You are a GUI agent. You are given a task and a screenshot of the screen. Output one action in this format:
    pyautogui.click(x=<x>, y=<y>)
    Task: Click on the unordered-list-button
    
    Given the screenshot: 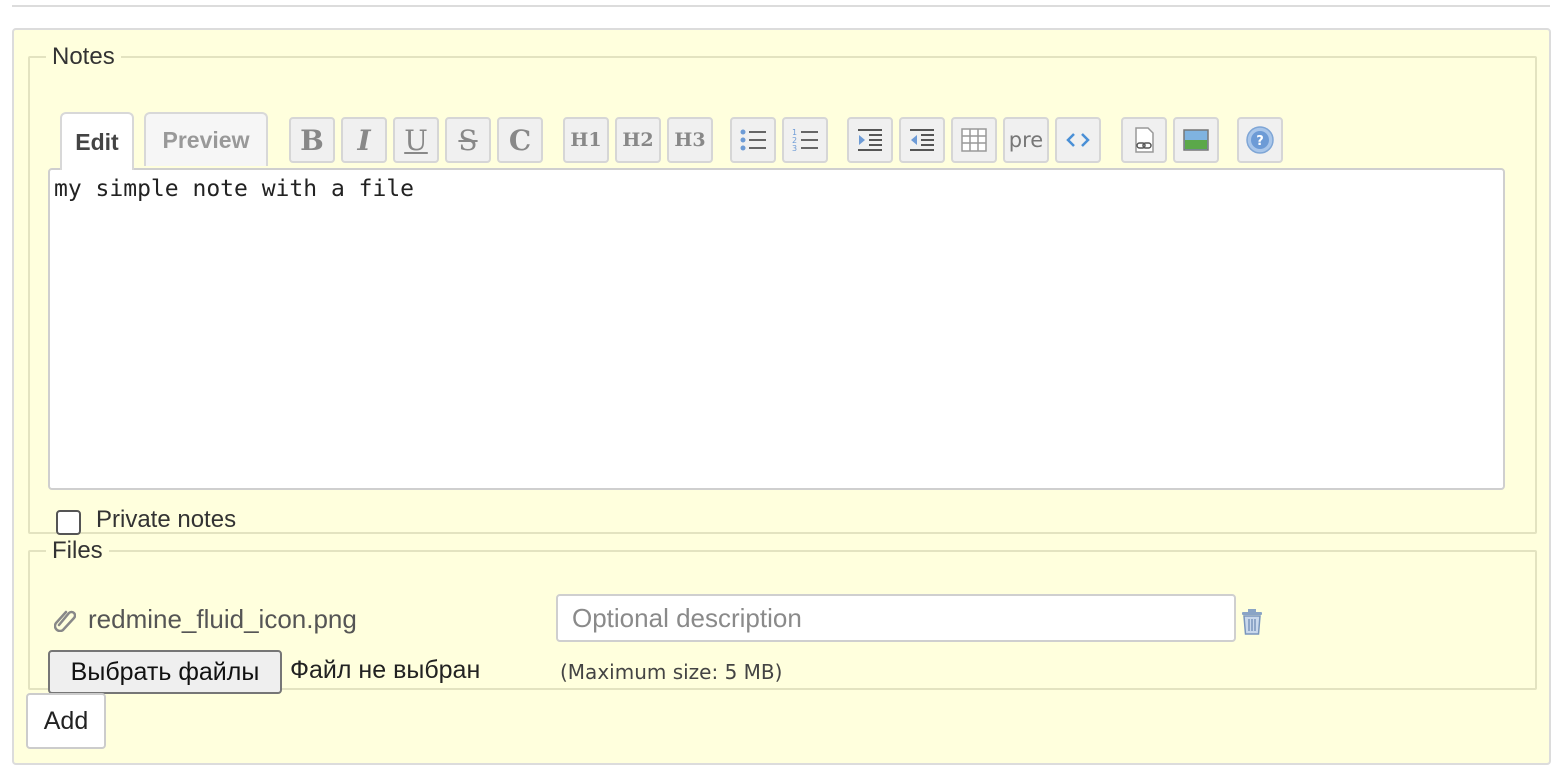 What is the action you would take?
    pyautogui.click(x=753, y=140)
    